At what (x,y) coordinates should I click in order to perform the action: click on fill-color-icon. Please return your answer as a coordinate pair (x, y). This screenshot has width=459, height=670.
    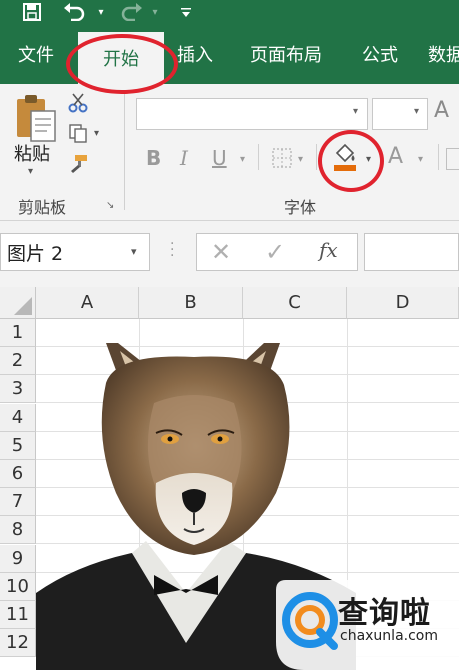
    Looking at the image, I should click on (345, 158).